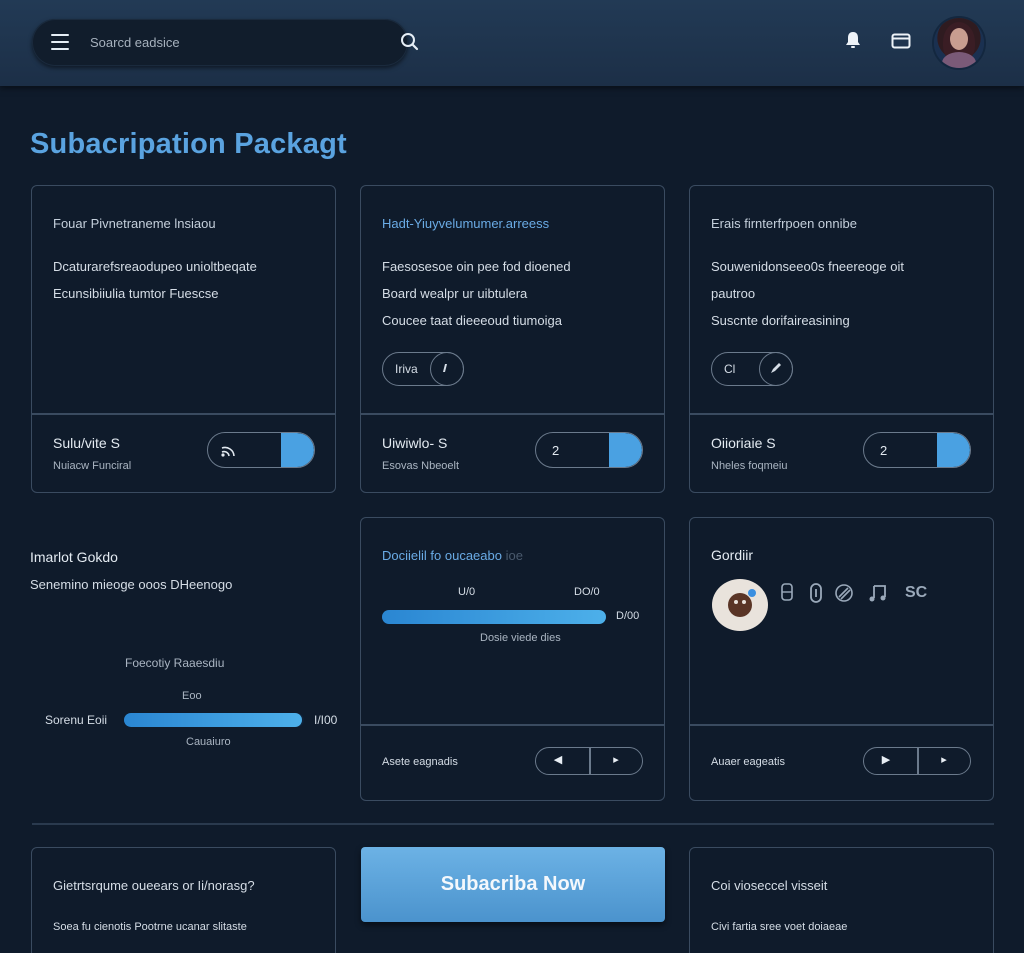 The width and height of the screenshot is (1024, 953). Describe the element at coordinates (208, 742) in the screenshot. I see `market-bar-bottom: Cauaiuro` at that location.